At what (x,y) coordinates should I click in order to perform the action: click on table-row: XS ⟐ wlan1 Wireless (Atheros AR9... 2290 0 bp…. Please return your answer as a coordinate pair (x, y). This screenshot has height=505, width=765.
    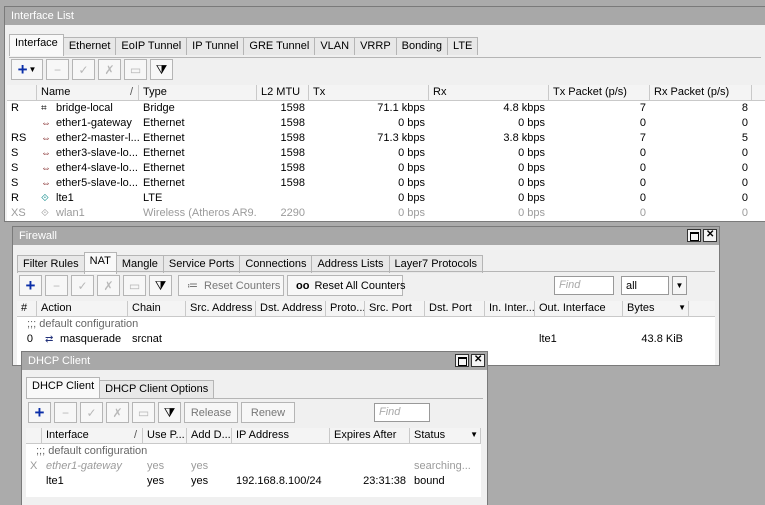
    Looking at the image, I should click on (386, 213).